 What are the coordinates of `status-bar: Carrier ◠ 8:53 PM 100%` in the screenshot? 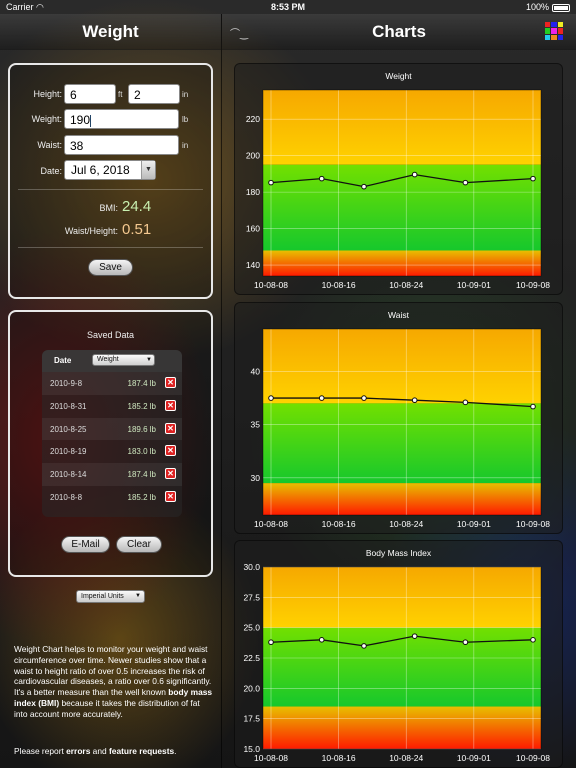 It's located at (288, 7).